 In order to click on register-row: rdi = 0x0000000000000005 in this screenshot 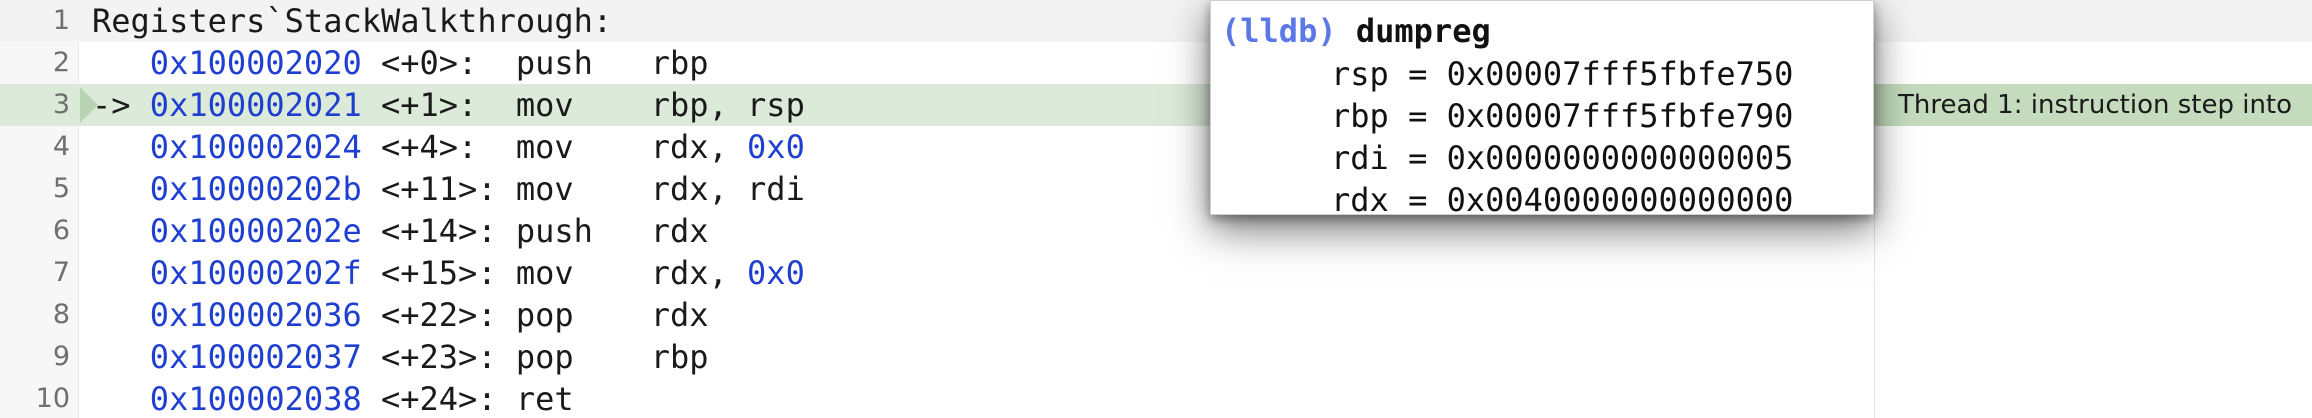, I will do `click(1562, 158)`.